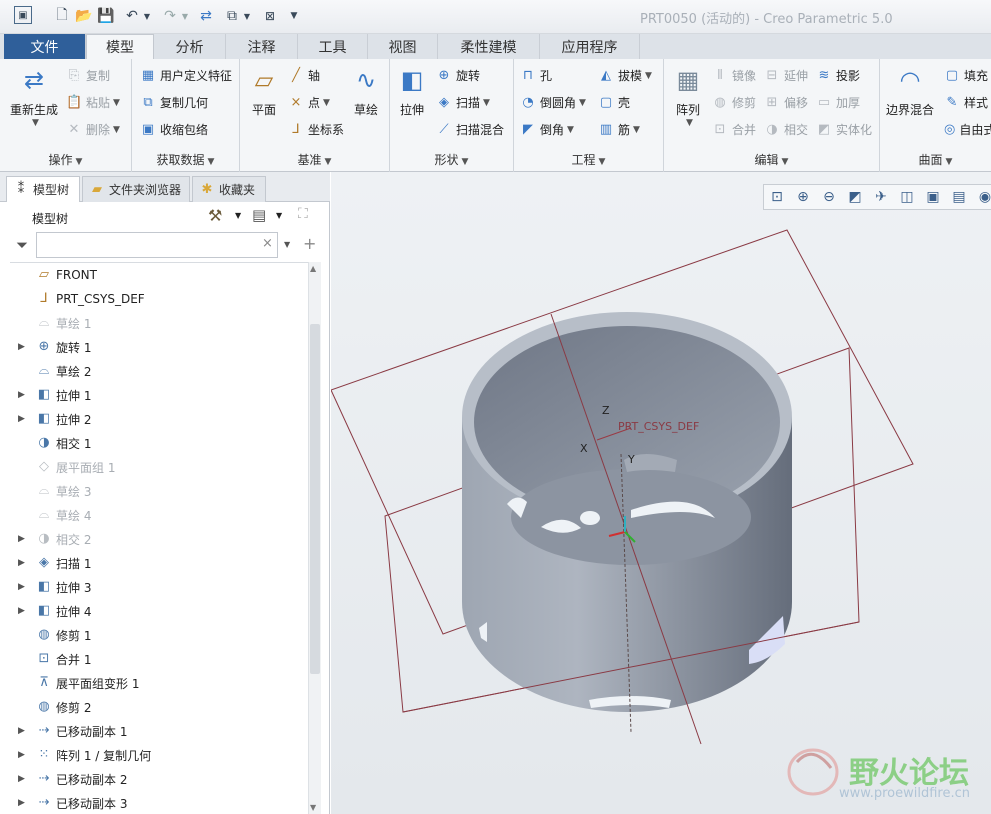  I want to click on app-menu-icon: ▣, so click(23, 15).